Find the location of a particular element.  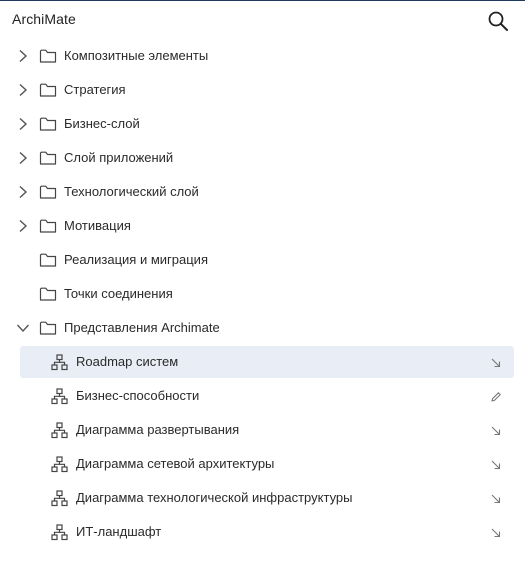

tree-view-label: Диаграмма технологической инфраструктуры is located at coordinates (214, 497).